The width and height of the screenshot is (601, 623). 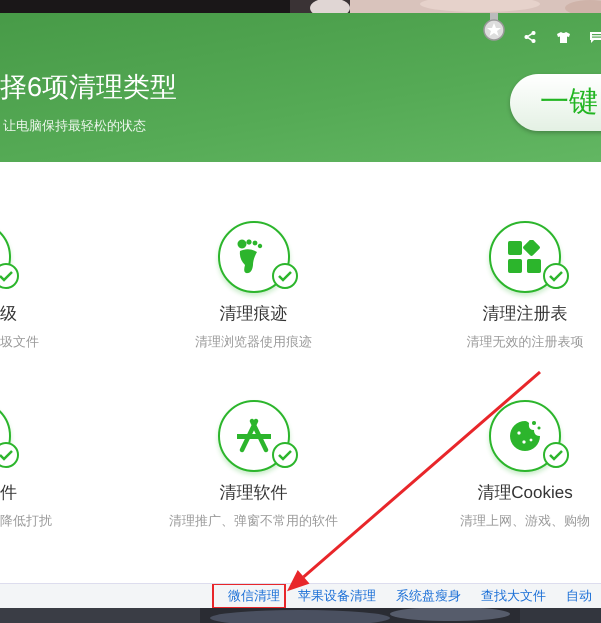 What do you see at coordinates (253, 521) in the screenshot?
I see `option-description: 清理推广、弹窗不常用的软件` at bounding box center [253, 521].